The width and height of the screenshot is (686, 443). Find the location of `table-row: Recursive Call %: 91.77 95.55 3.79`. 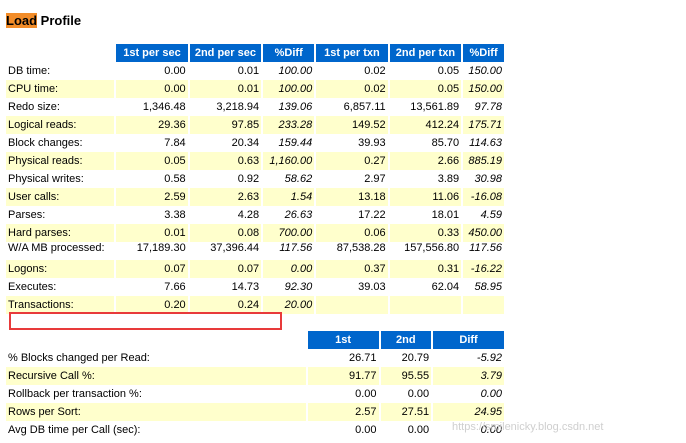

table-row: Recursive Call %: 91.77 95.55 3.79 is located at coordinates (255, 376).